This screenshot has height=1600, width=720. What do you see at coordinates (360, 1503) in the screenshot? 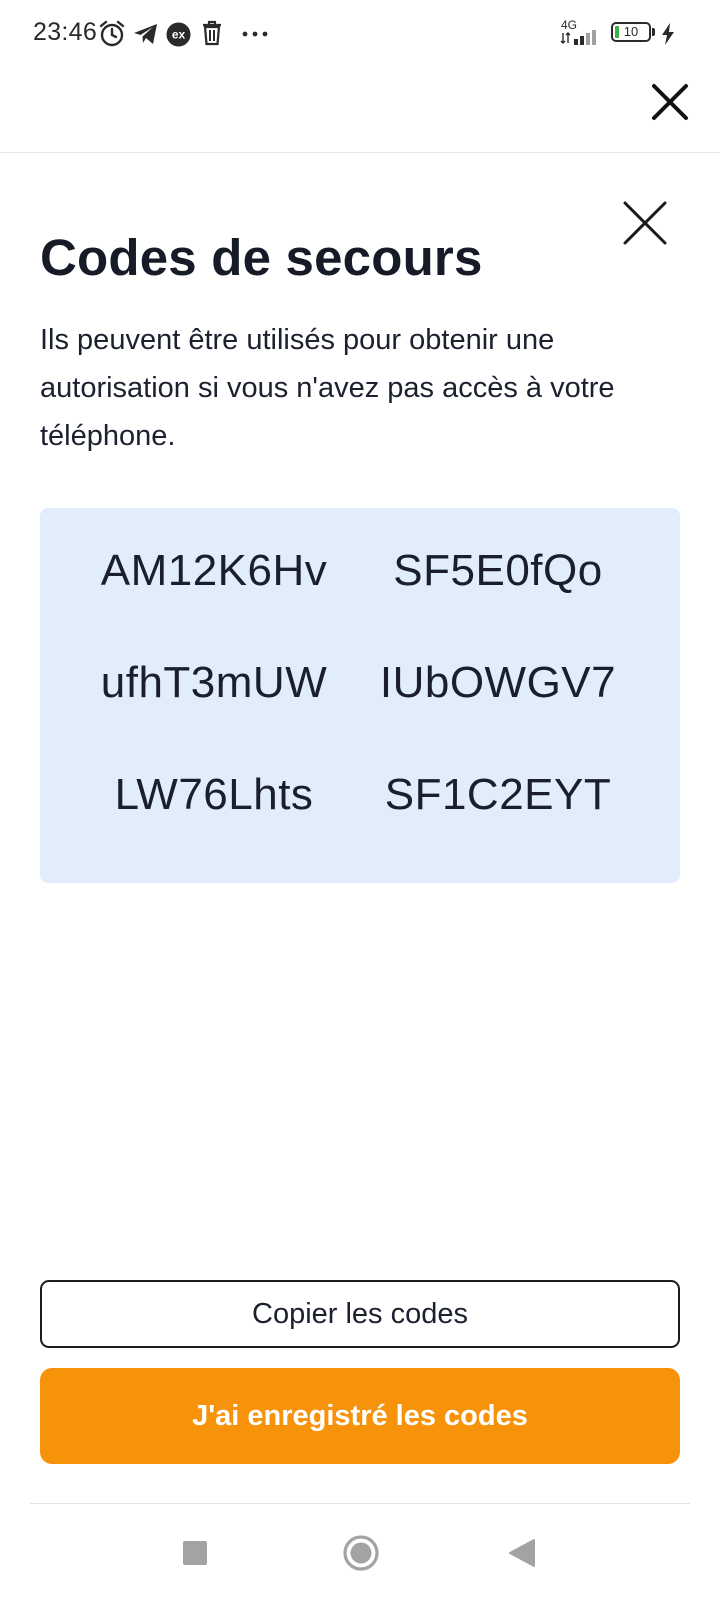
I see `nav-divider` at bounding box center [360, 1503].